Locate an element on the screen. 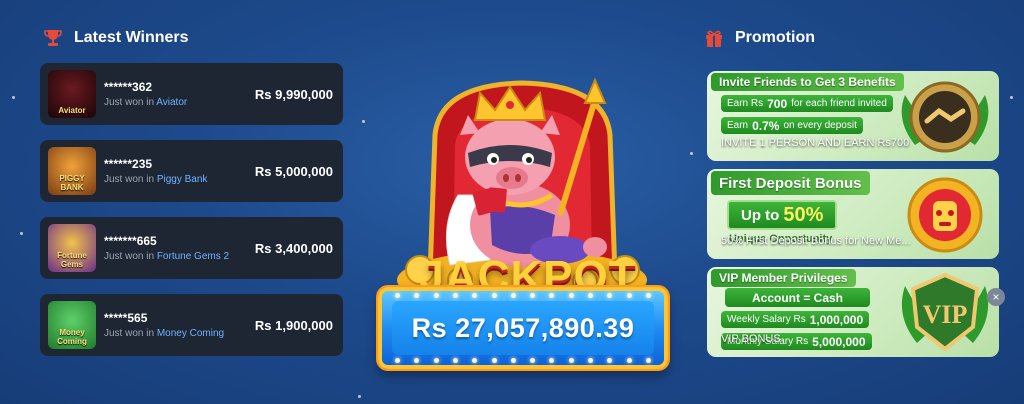  win-amount: Rs 5,000,000 is located at coordinates (293, 171).